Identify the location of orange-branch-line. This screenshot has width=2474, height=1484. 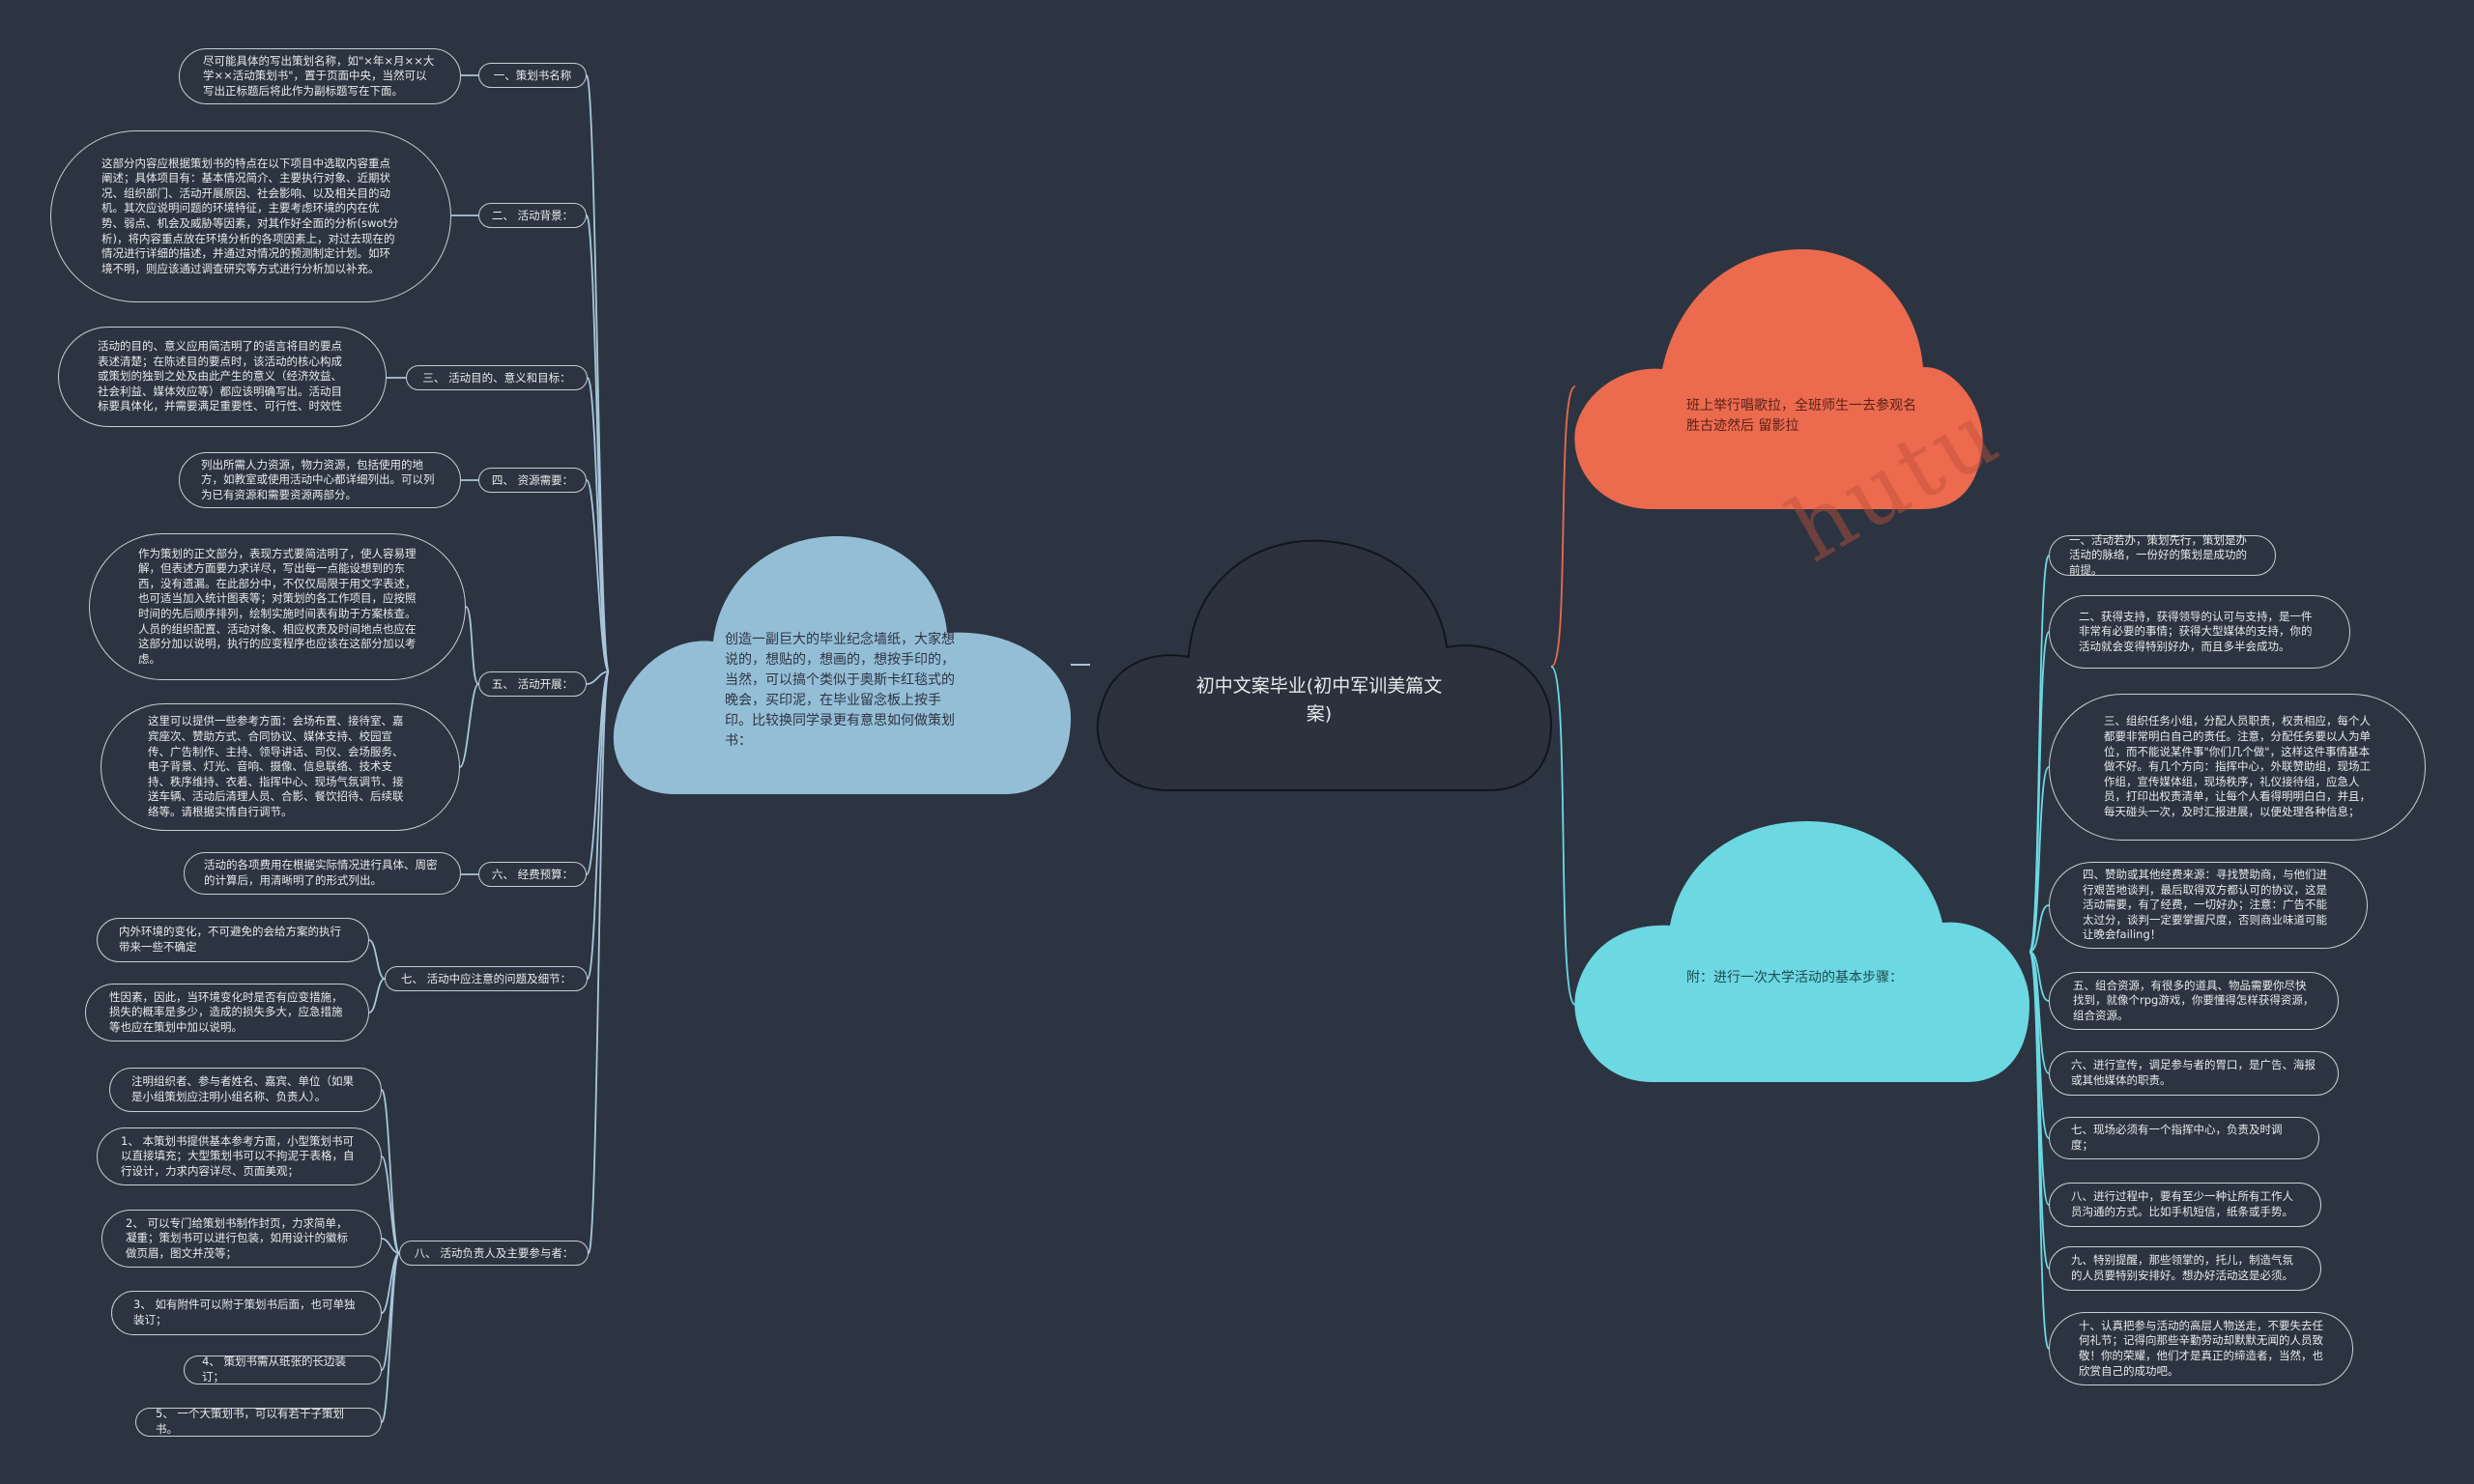
(1563, 526).